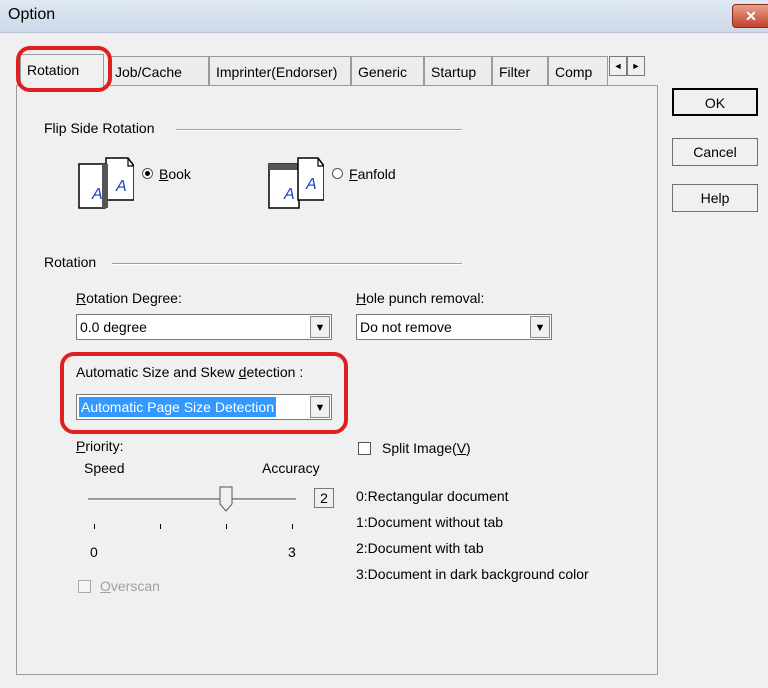  What do you see at coordinates (287, 264) in the screenshot?
I see `rotation-divider` at bounding box center [287, 264].